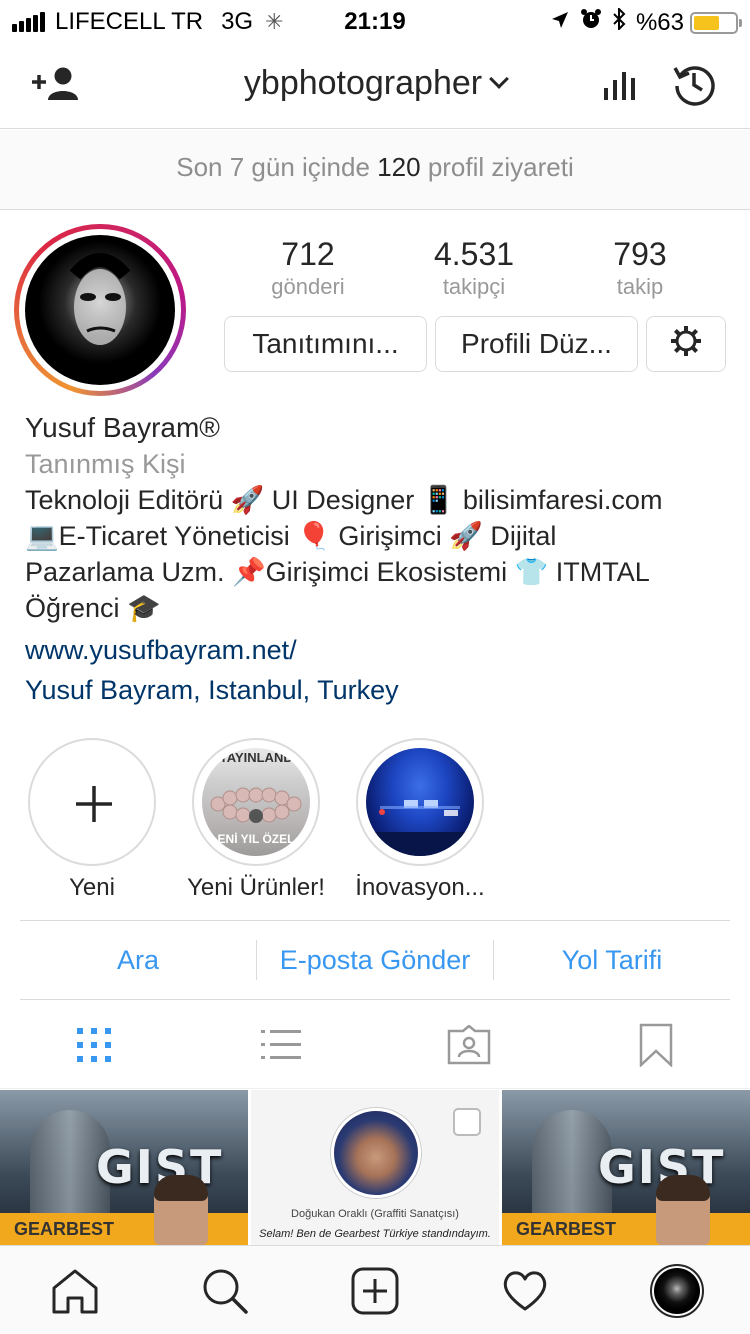  What do you see at coordinates (329, 1214) in the screenshot?
I see `caption-name: Doğukan Oraklı` at bounding box center [329, 1214].